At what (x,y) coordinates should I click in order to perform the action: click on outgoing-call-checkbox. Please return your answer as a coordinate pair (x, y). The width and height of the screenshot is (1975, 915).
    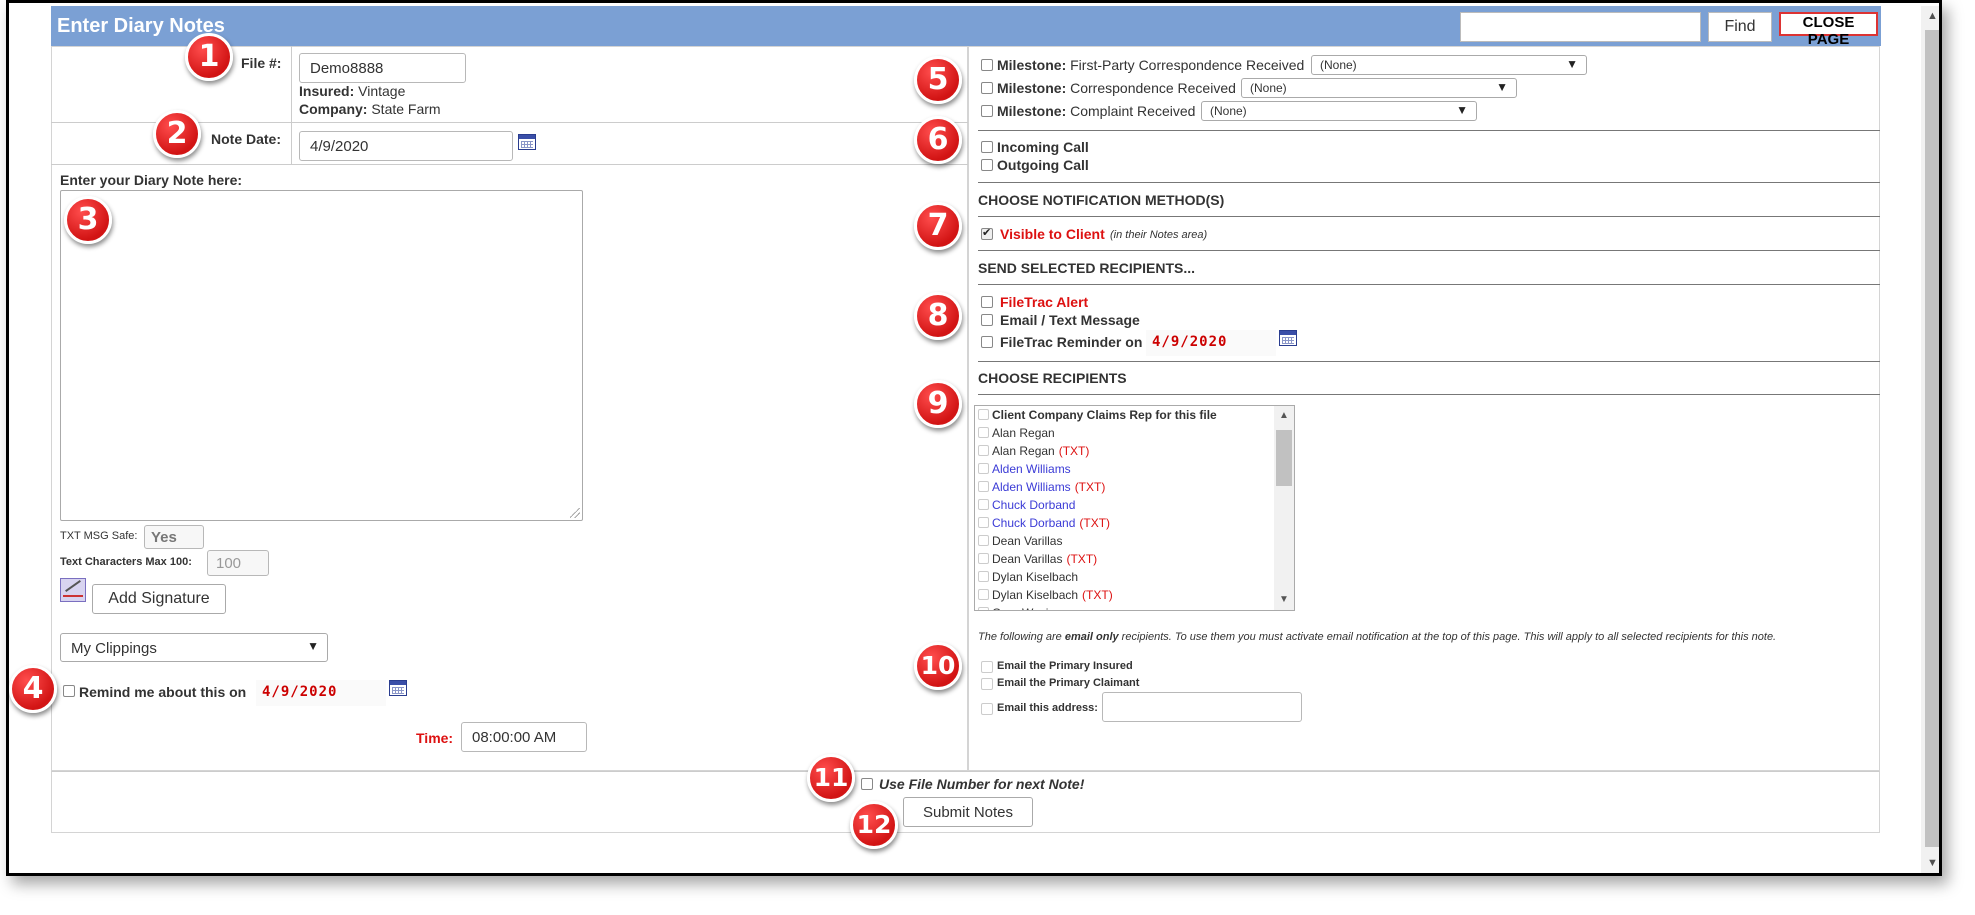
    Looking at the image, I should click on (987, 165).